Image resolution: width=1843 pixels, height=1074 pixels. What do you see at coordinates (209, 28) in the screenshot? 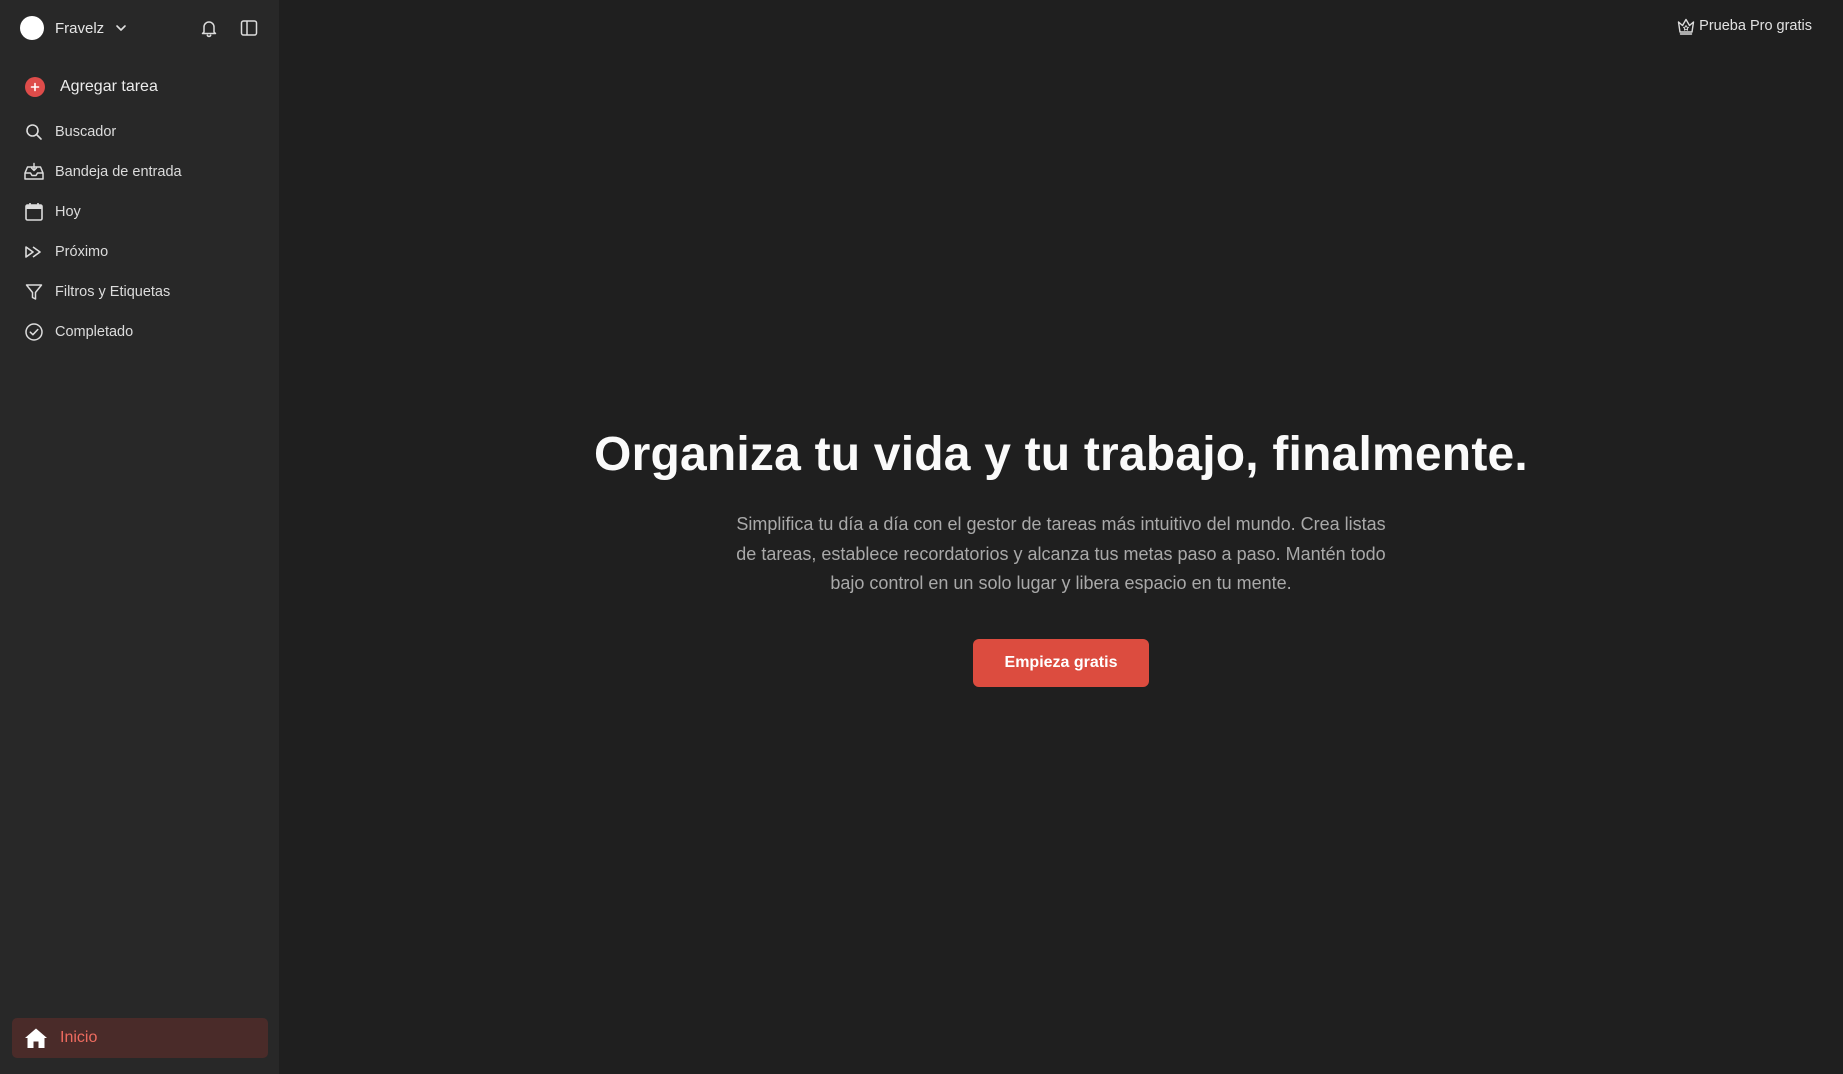
I see `bell-icon` at bounding box center [209, 28].